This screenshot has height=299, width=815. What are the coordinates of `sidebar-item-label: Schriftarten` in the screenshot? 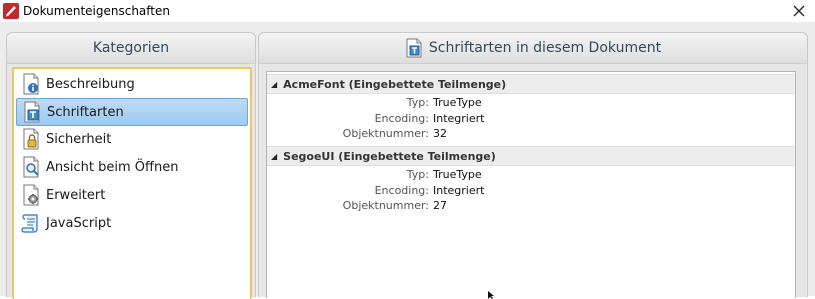 It's located at (85, 112).